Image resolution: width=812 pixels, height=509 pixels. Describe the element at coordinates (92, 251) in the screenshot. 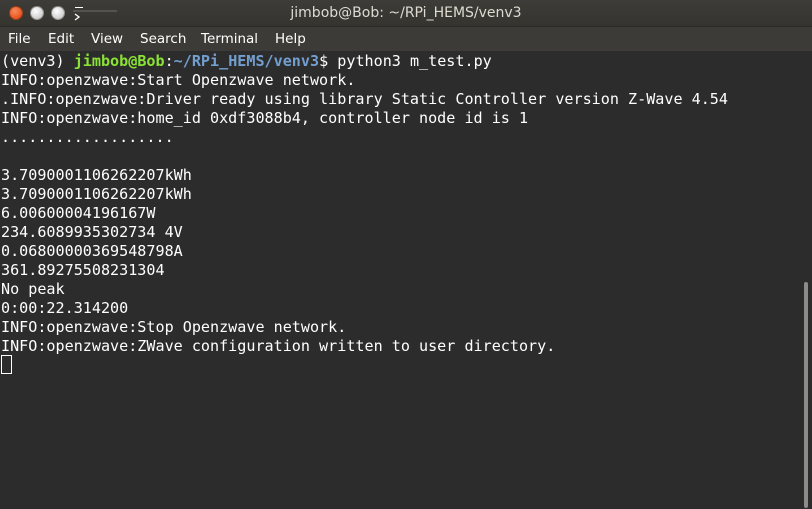

I see `output-line: 0.06800000369548798A` at that location.